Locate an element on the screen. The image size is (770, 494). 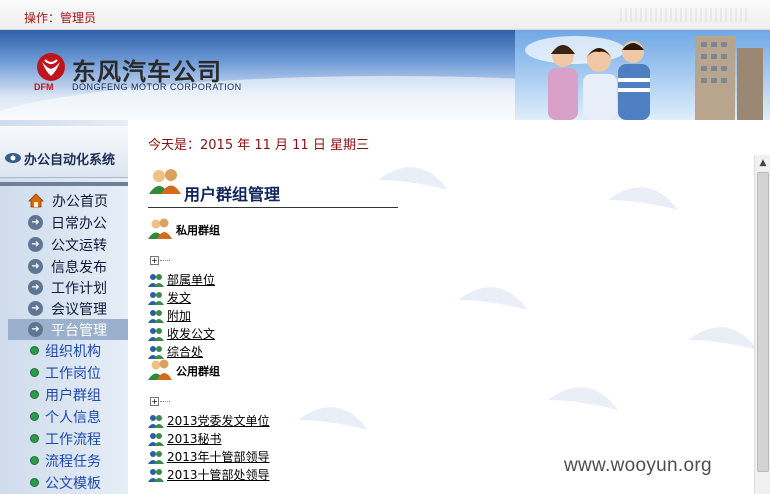
page-title: 用户群组管理 is located at coordinates (232, 194).